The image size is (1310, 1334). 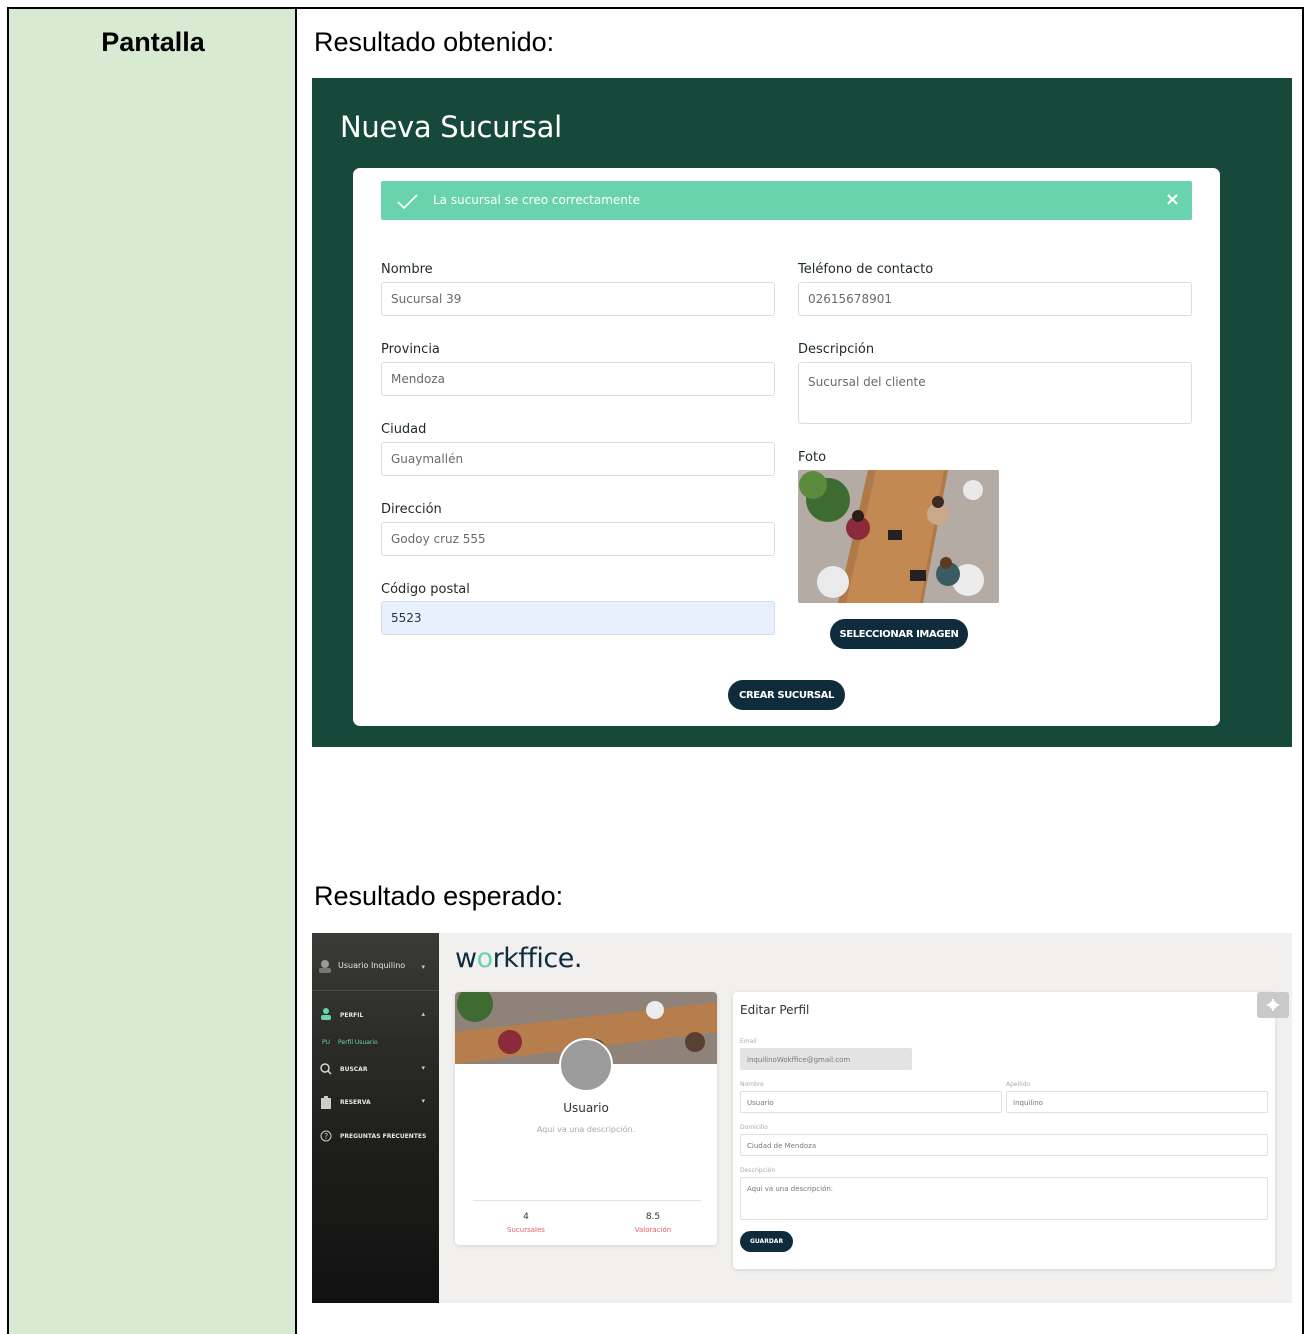 What do you see at coordinates (526, 1230) in the screenshot?
I see `stat-sucursales-label: Sucursales` at bounding box center [526, 1230].